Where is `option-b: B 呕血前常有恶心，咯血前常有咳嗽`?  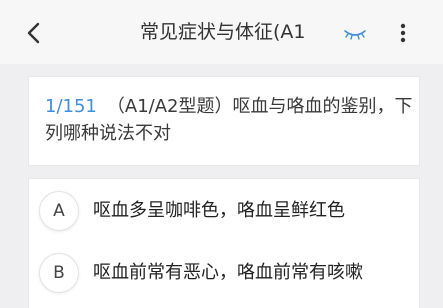 option-b: B 呕血前常有恶心，咯血前常有咳嗽 is located at coordinates (224, 275).